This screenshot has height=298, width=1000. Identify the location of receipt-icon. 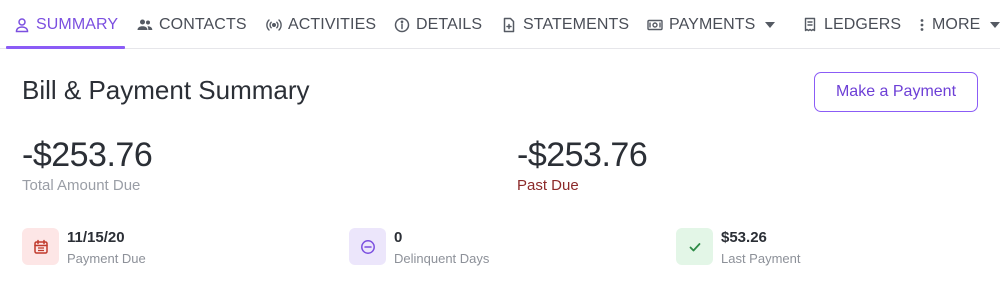
(810, 25).